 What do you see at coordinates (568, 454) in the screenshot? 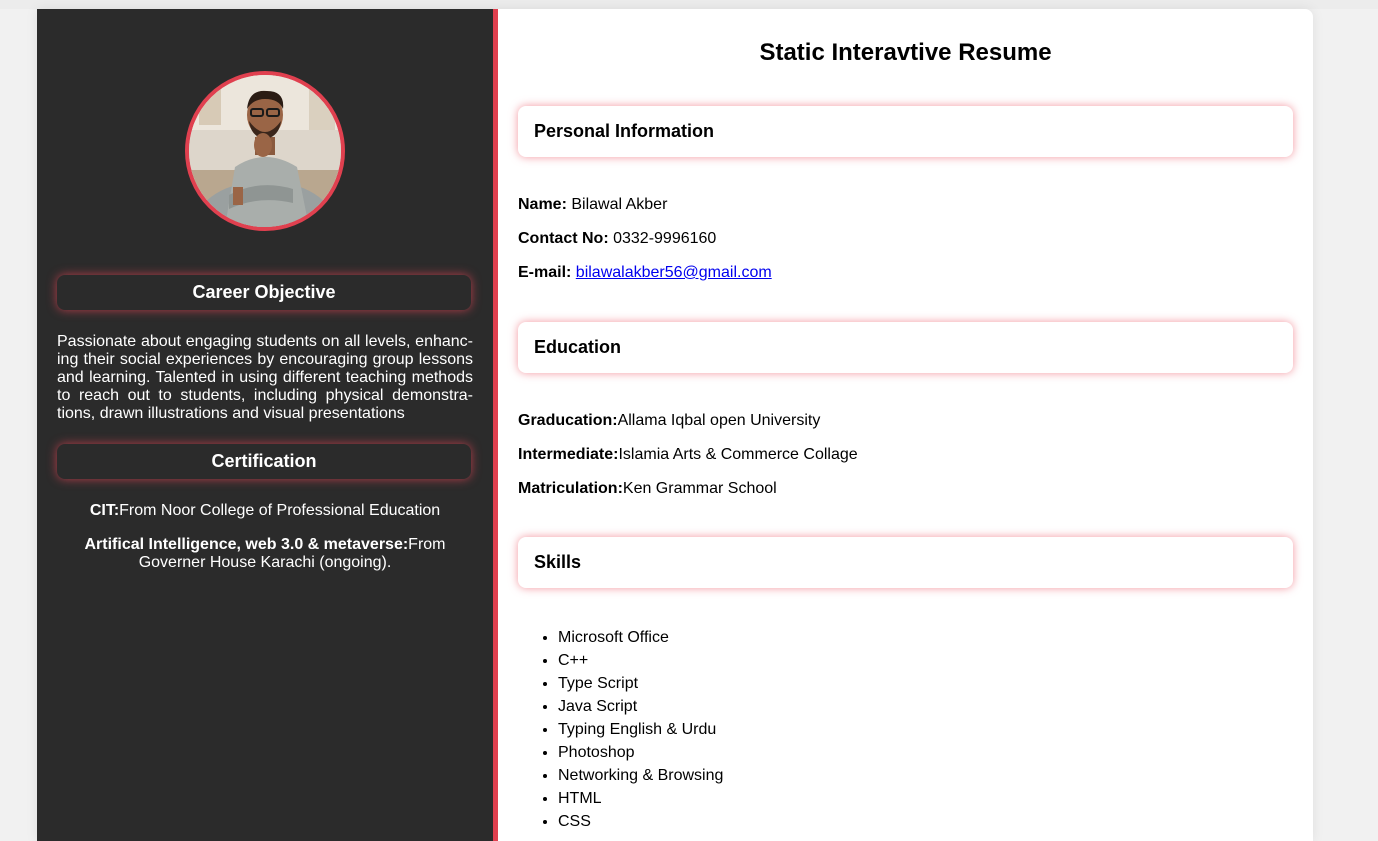
I see `intermediate-label: Intermediate:` at bounding box center [568, 454].